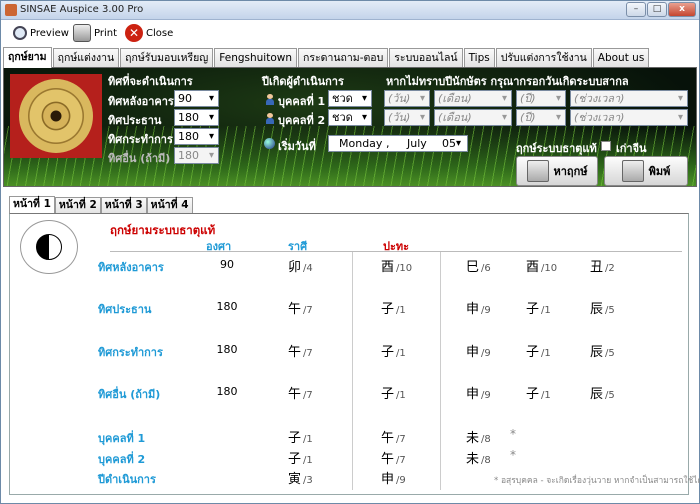  Describe the element at coordinates (606, 146) in the screenshot. I see `old-chinese-checkbox` at that location.